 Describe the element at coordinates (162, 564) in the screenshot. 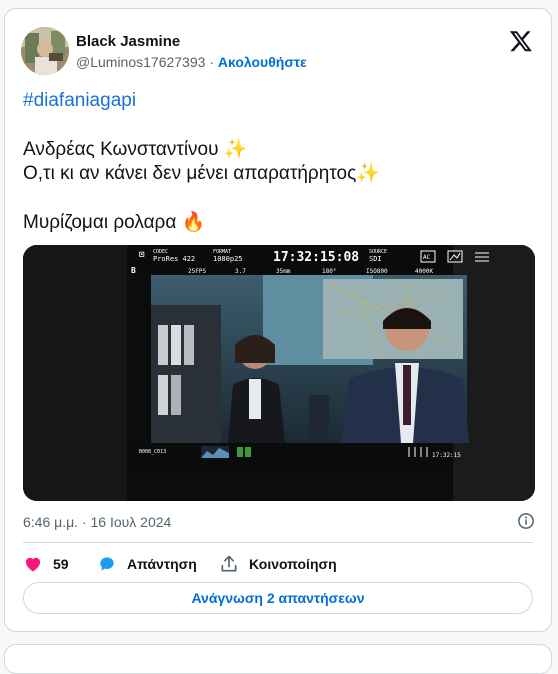

I see `reply-label: Απάντηση` at that location.